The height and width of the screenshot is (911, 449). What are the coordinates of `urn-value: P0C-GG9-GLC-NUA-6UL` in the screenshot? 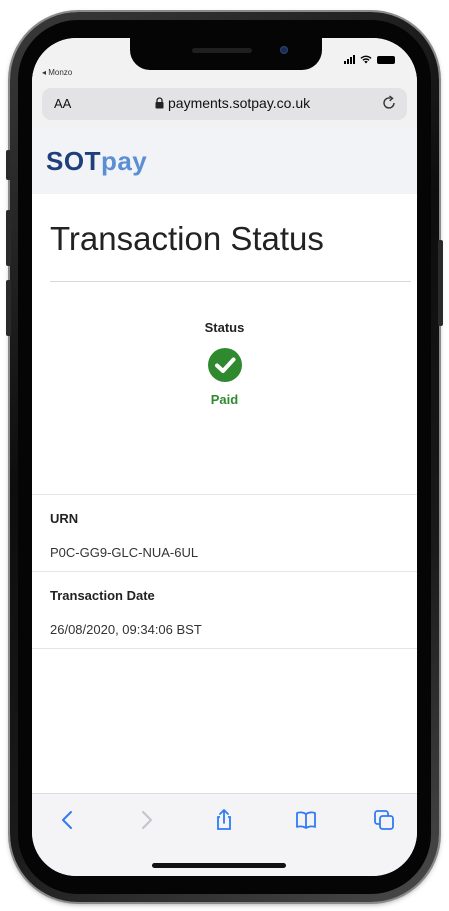 It's located at (124, 552).